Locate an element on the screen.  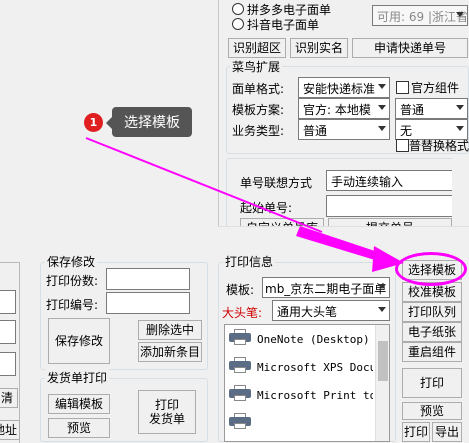
tooltip-badge-number: 1 is located at coordinates (93, 122).